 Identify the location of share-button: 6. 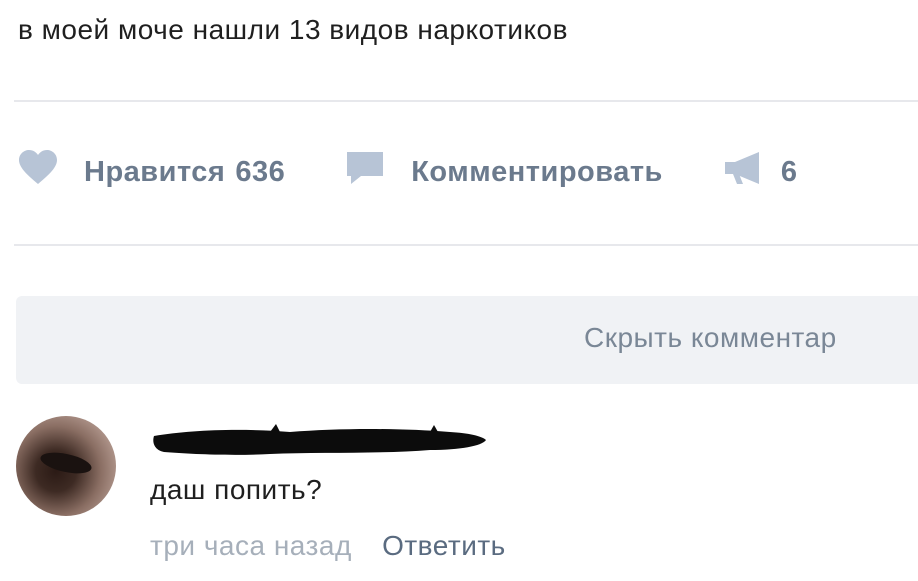
(760, 172).